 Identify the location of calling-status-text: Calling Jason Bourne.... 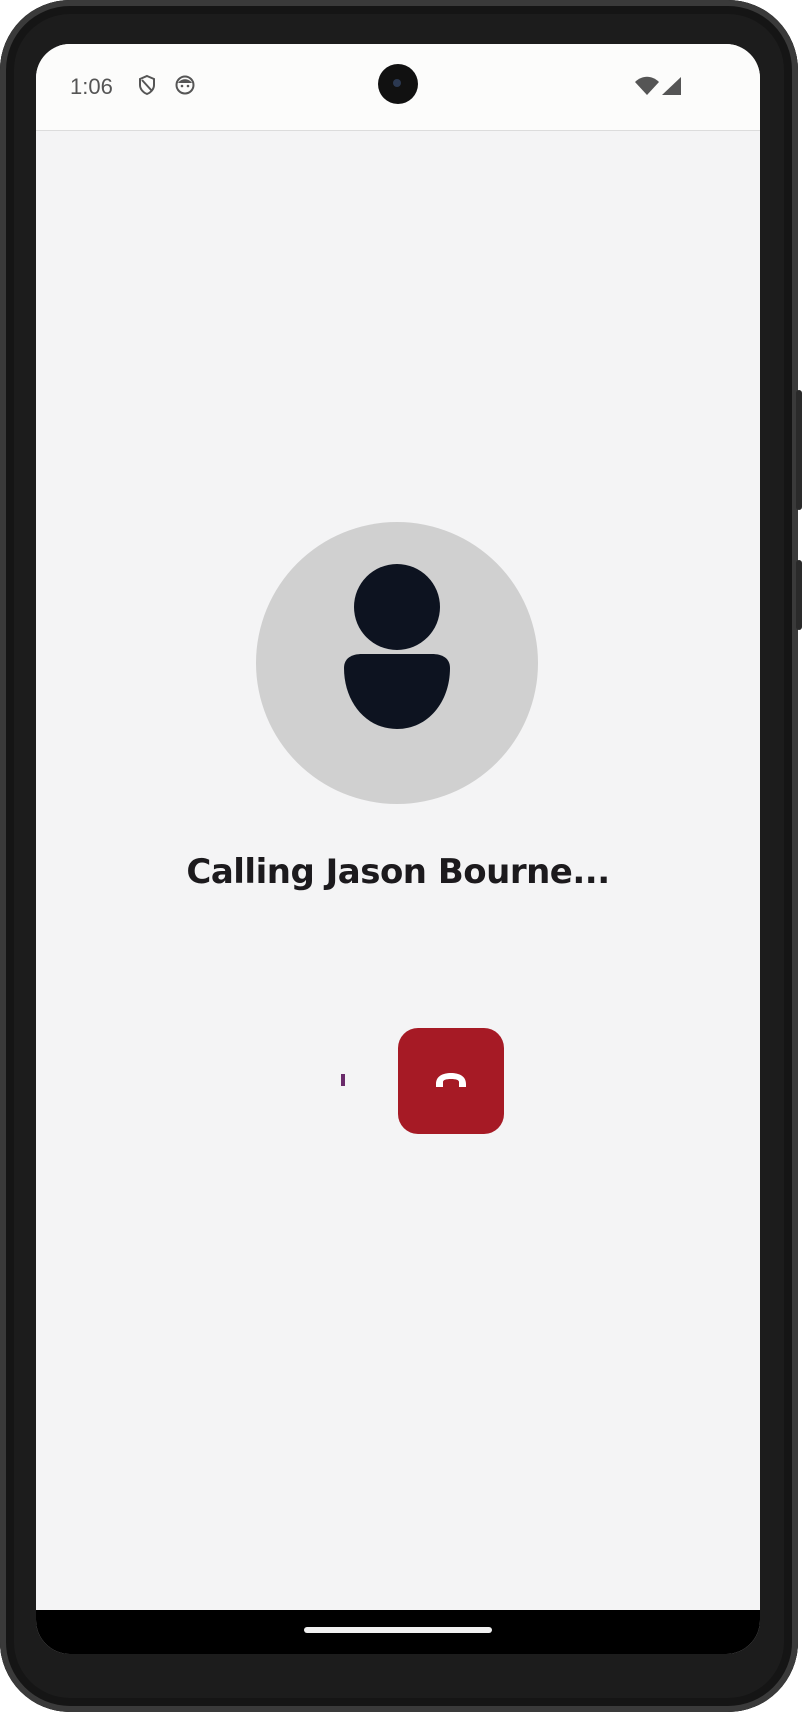
(398, 872).